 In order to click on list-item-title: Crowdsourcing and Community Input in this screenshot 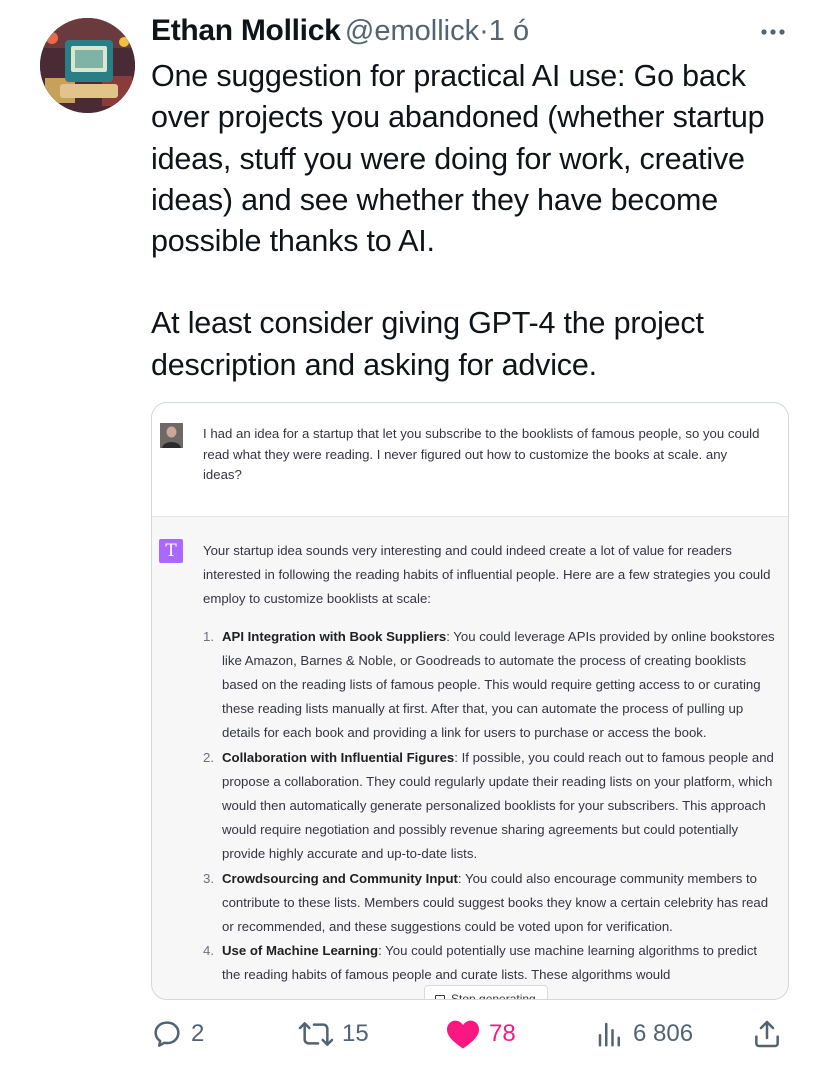, I will do `click(340, 878)`.